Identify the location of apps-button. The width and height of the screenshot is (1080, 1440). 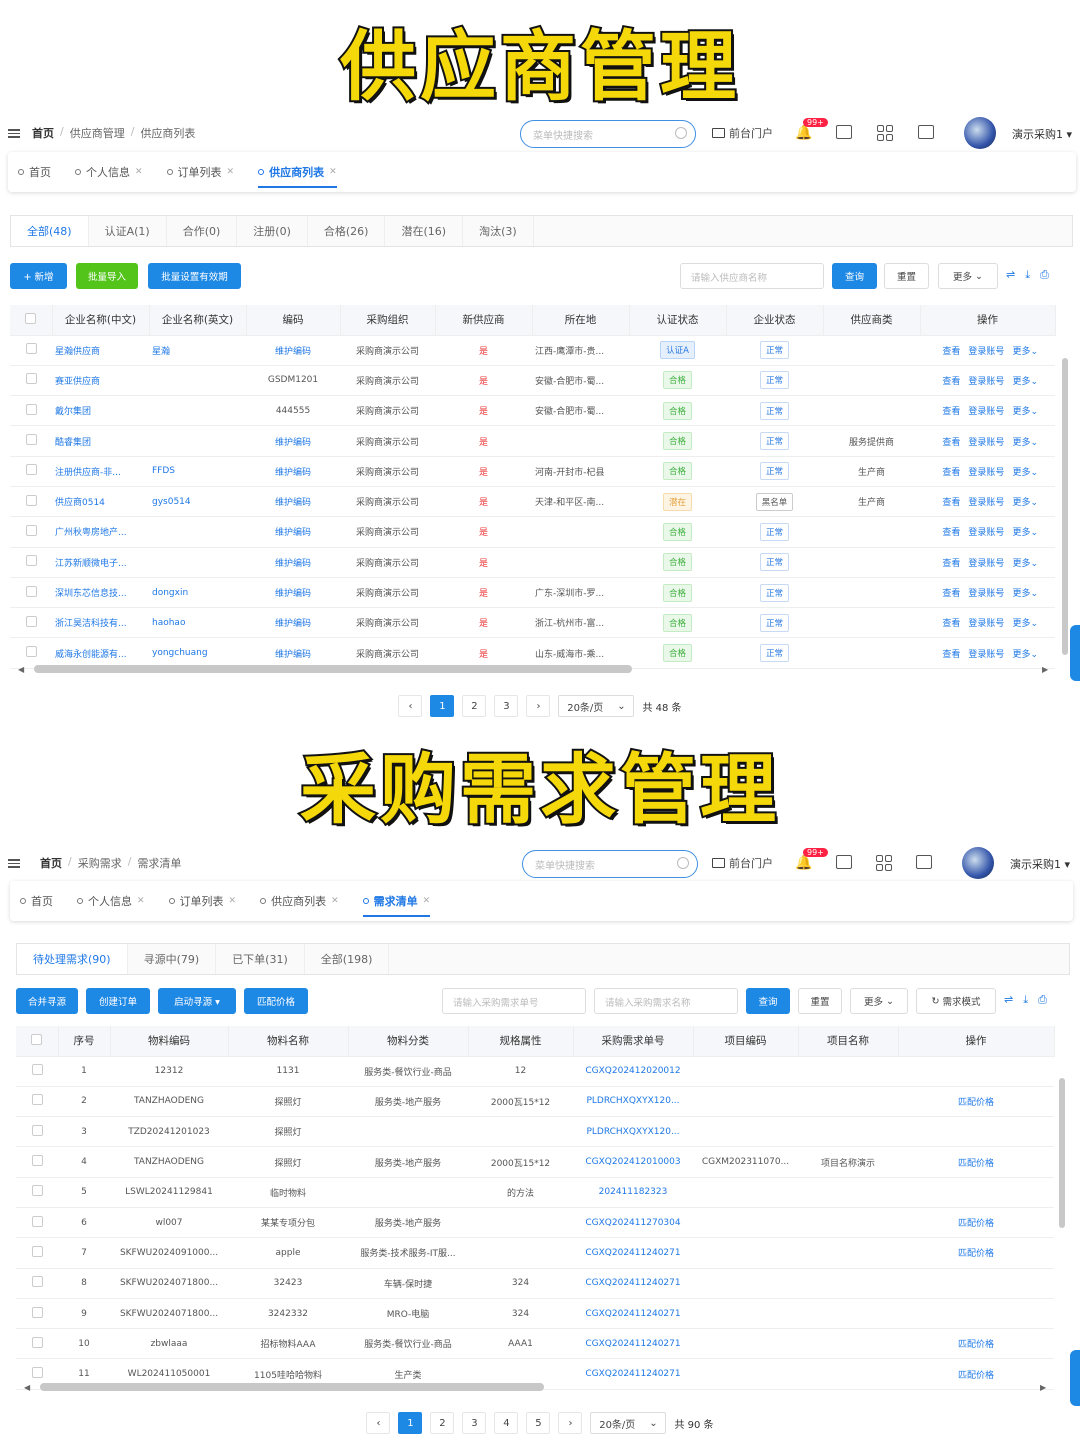
(884, 863).